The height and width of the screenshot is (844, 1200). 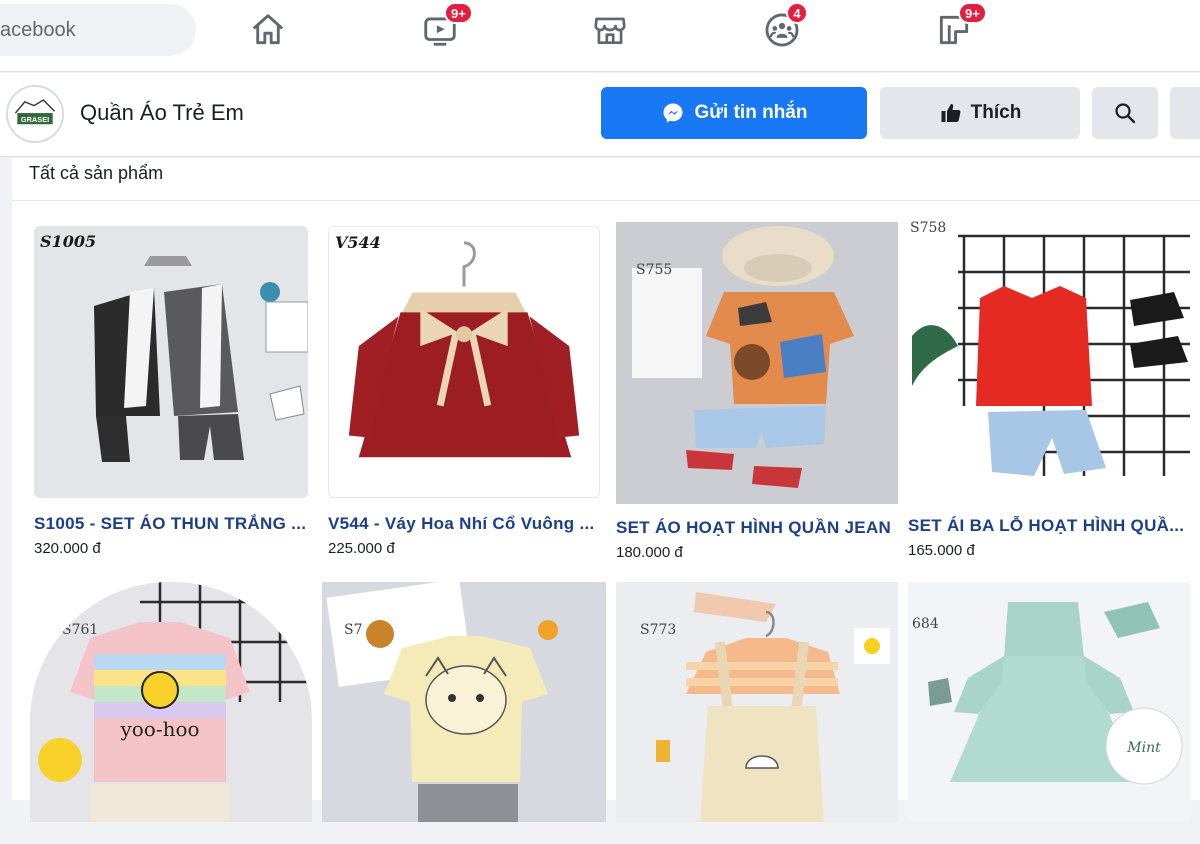 I want to click on product-photo-red-tanktop, so click(x=1049, y=360).